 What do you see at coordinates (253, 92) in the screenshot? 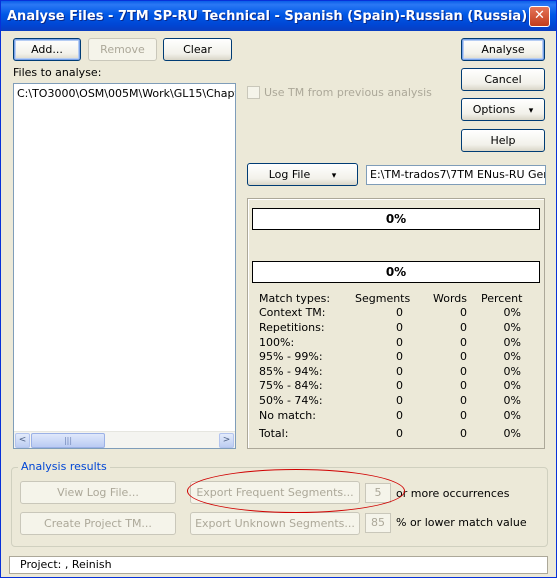
I see `use-tm-checkbox` at bounding box center [253, 92].